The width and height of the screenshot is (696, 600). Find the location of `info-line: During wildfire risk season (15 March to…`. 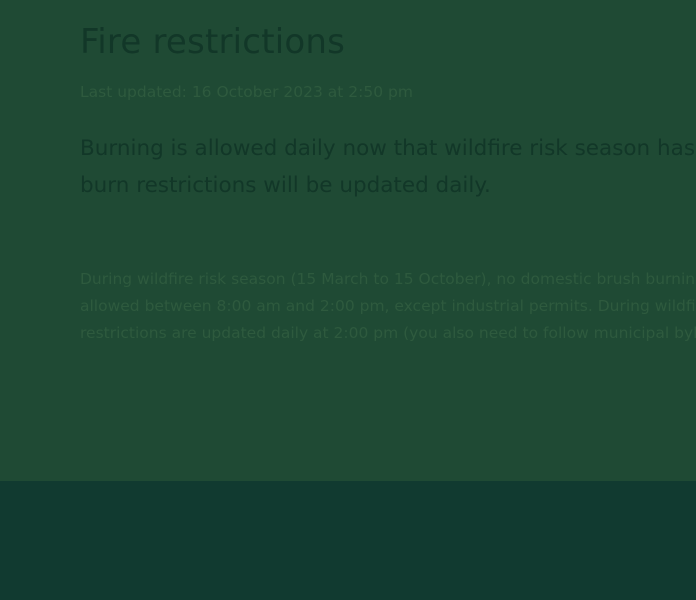

info-line: During wildfire risk season (15 March to… is located at coordinates (388, 279).